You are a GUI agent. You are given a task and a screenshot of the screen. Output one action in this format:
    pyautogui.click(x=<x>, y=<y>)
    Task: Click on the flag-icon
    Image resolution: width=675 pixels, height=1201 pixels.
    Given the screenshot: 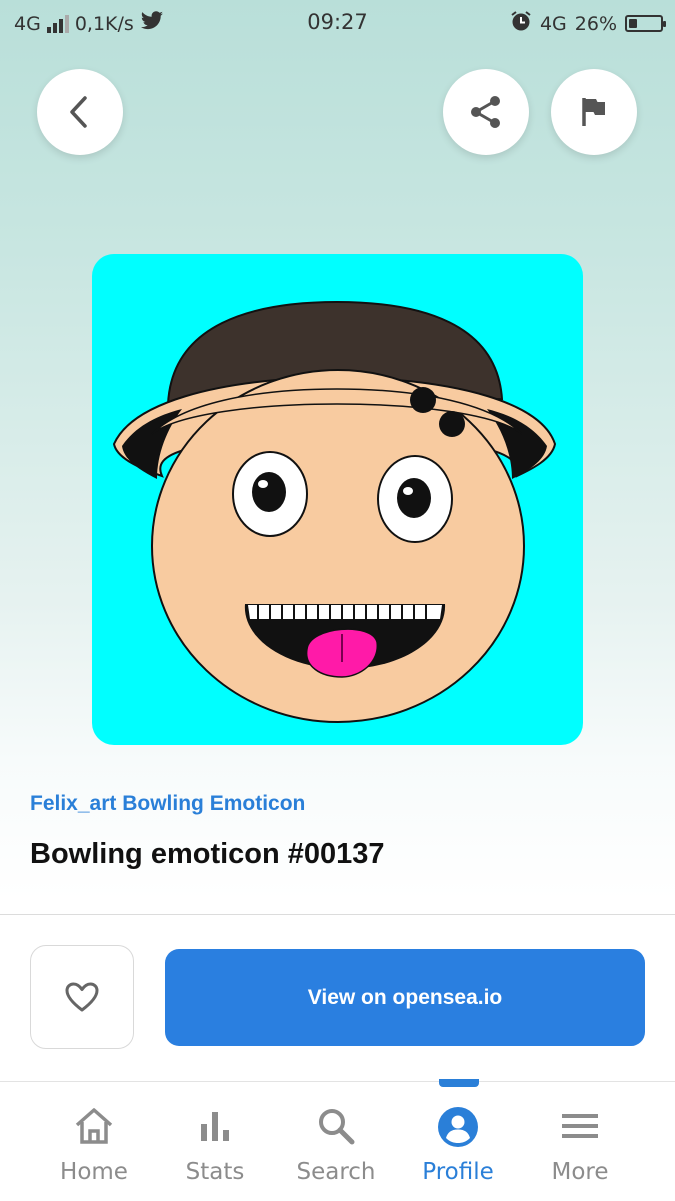 What is the action you would take?
    pyautogui.click(x=593, y=112)
    